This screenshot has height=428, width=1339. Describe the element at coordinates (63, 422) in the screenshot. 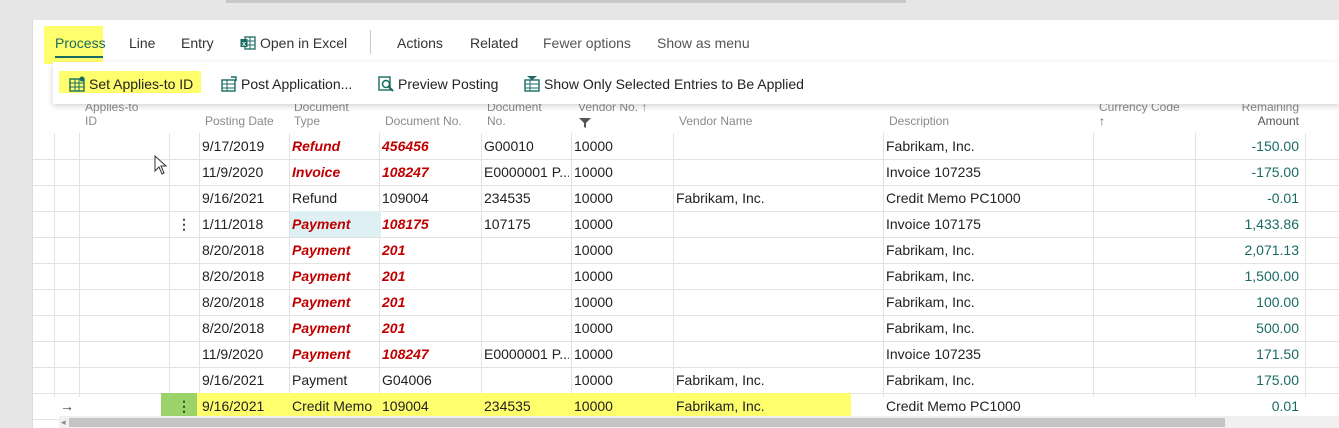

I see `scroll-left-icon: ◂` at that location.